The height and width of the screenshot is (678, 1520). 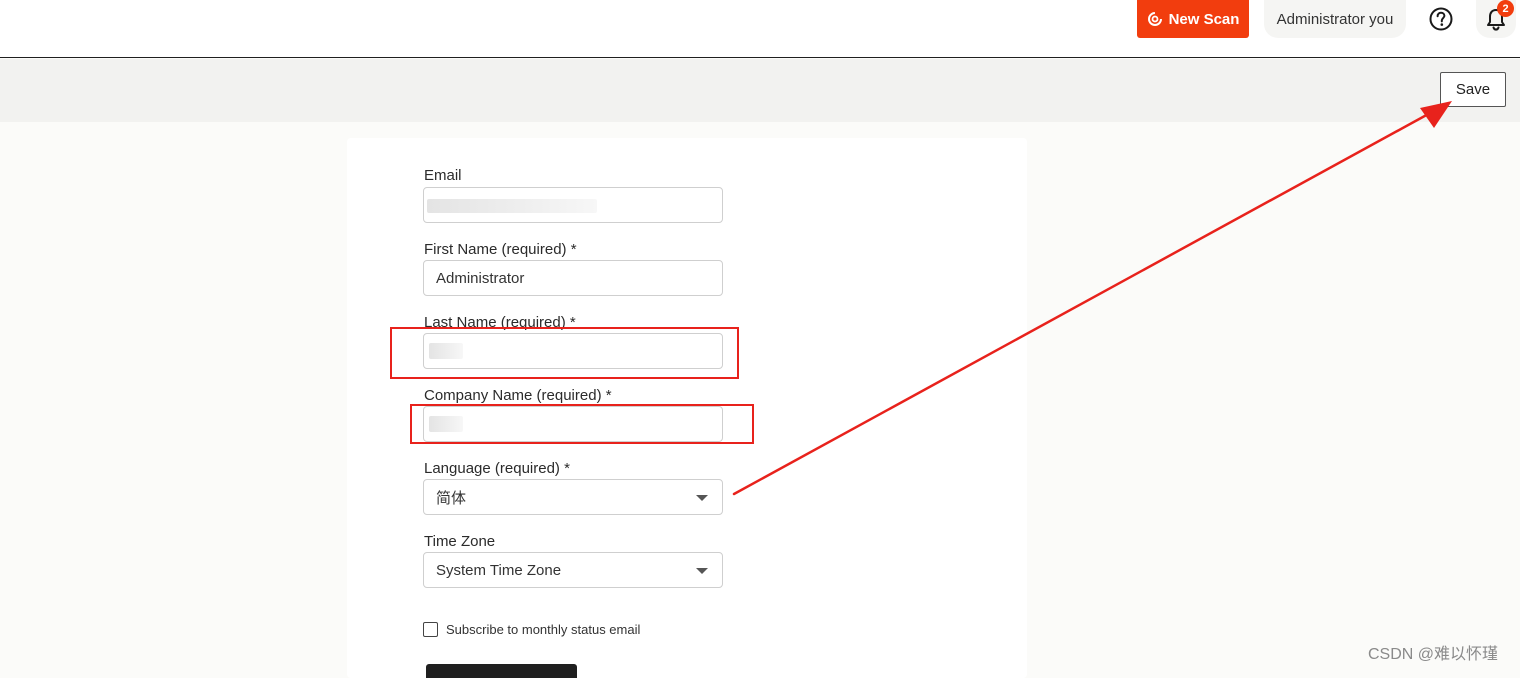 What do you see at coordinates (573, 570) in the screenshot?
I see `time-zone-select: System Time Zone` at bounding box center [573, 570].